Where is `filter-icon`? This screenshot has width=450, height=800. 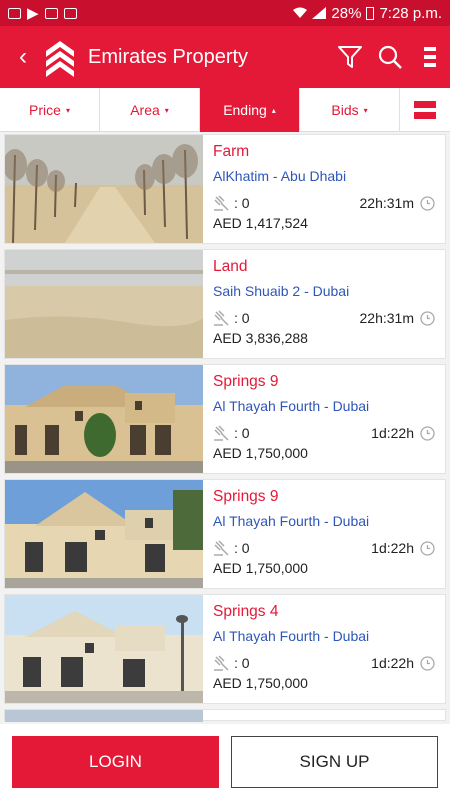 filter-icon is located at coordinates (350, 57).